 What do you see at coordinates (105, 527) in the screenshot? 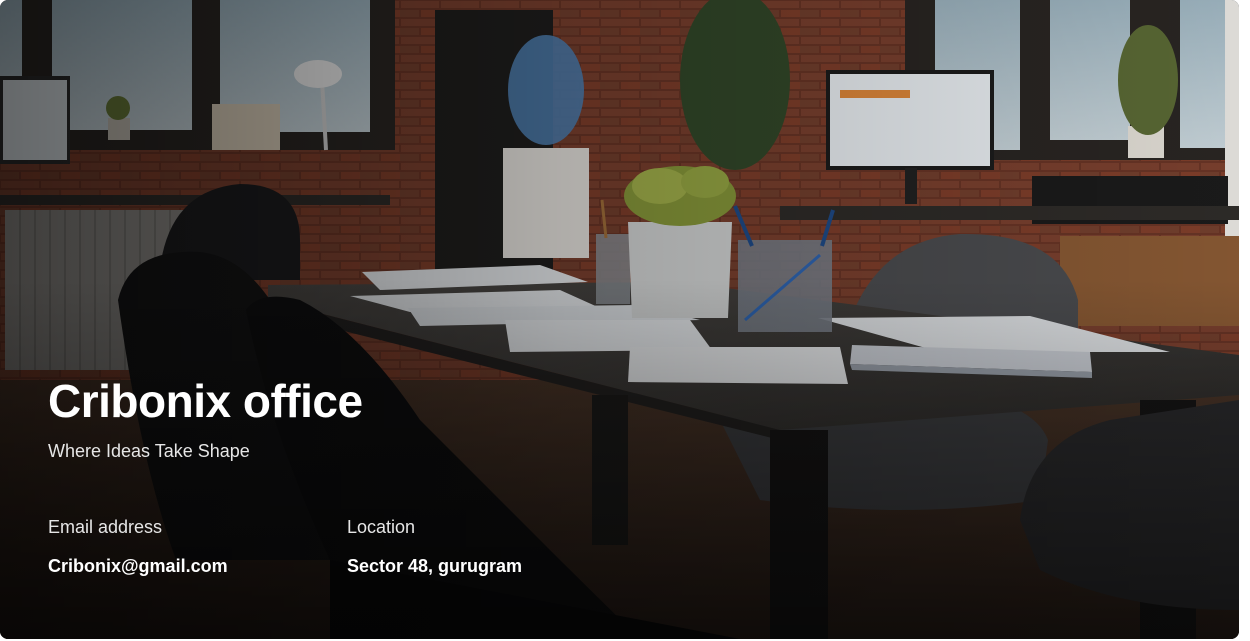
I see `email-label: Email address` at bounding box center [105, 527].